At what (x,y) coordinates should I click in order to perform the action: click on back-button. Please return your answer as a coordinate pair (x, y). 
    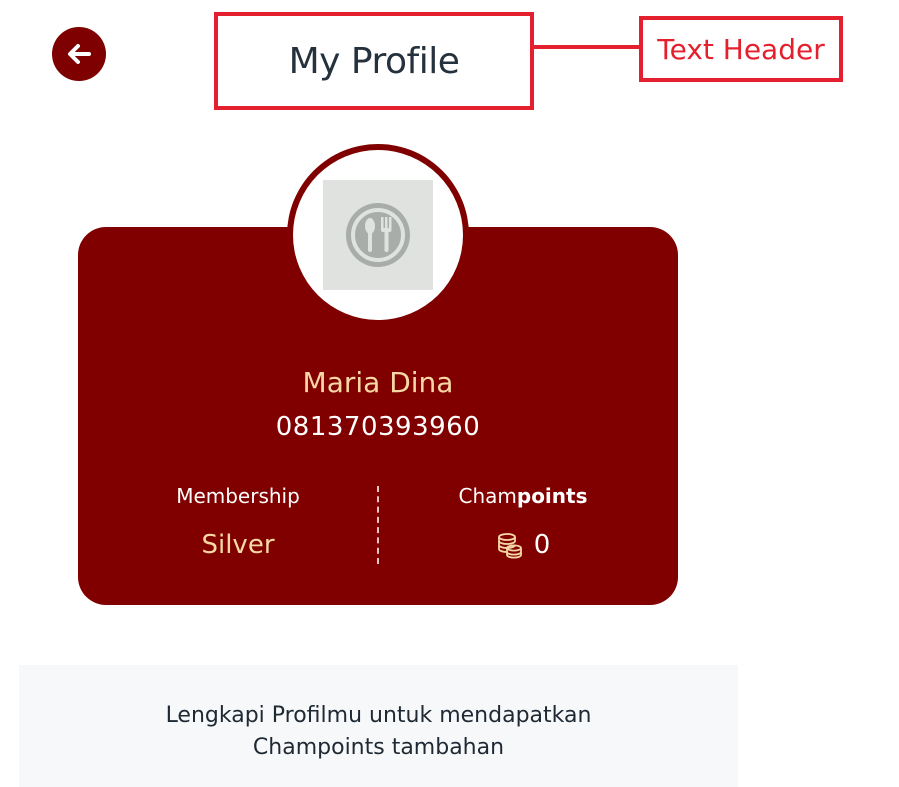
    Looking at the image, I should click on (79, 54).